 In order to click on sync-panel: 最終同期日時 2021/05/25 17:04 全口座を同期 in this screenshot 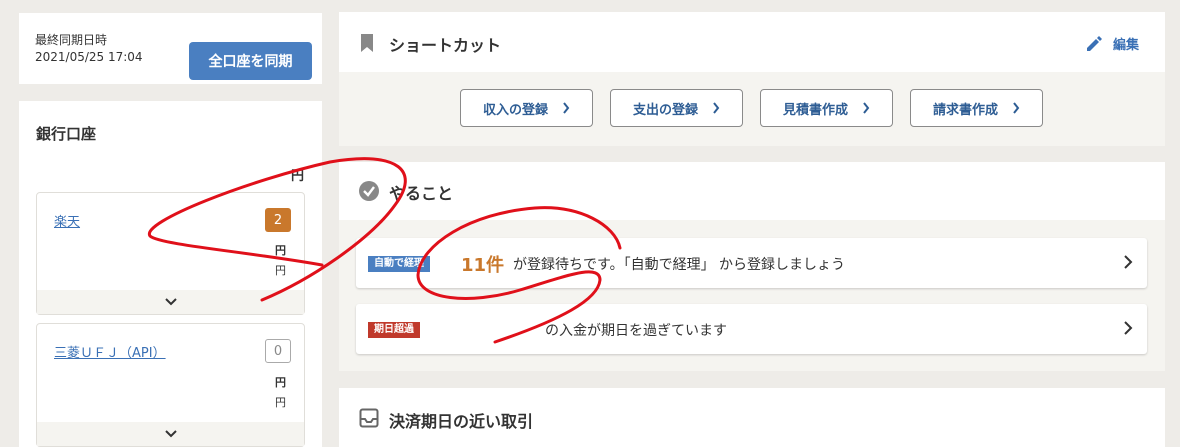, I will do `click(170, 48)`.